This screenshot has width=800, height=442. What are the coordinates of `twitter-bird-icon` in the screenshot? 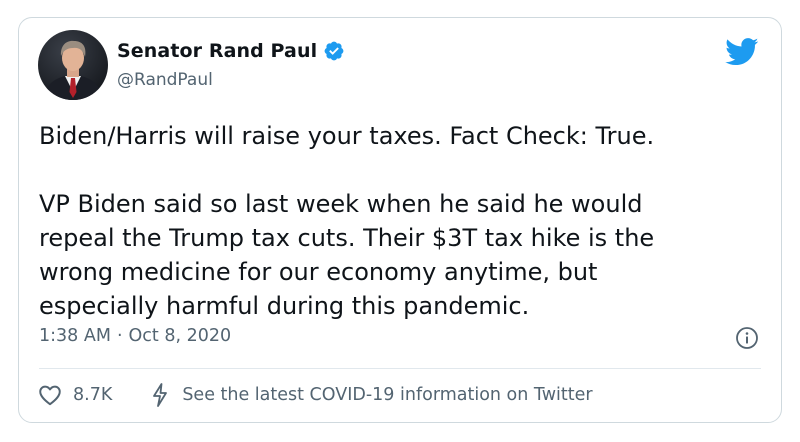 It's located at (742, 52).